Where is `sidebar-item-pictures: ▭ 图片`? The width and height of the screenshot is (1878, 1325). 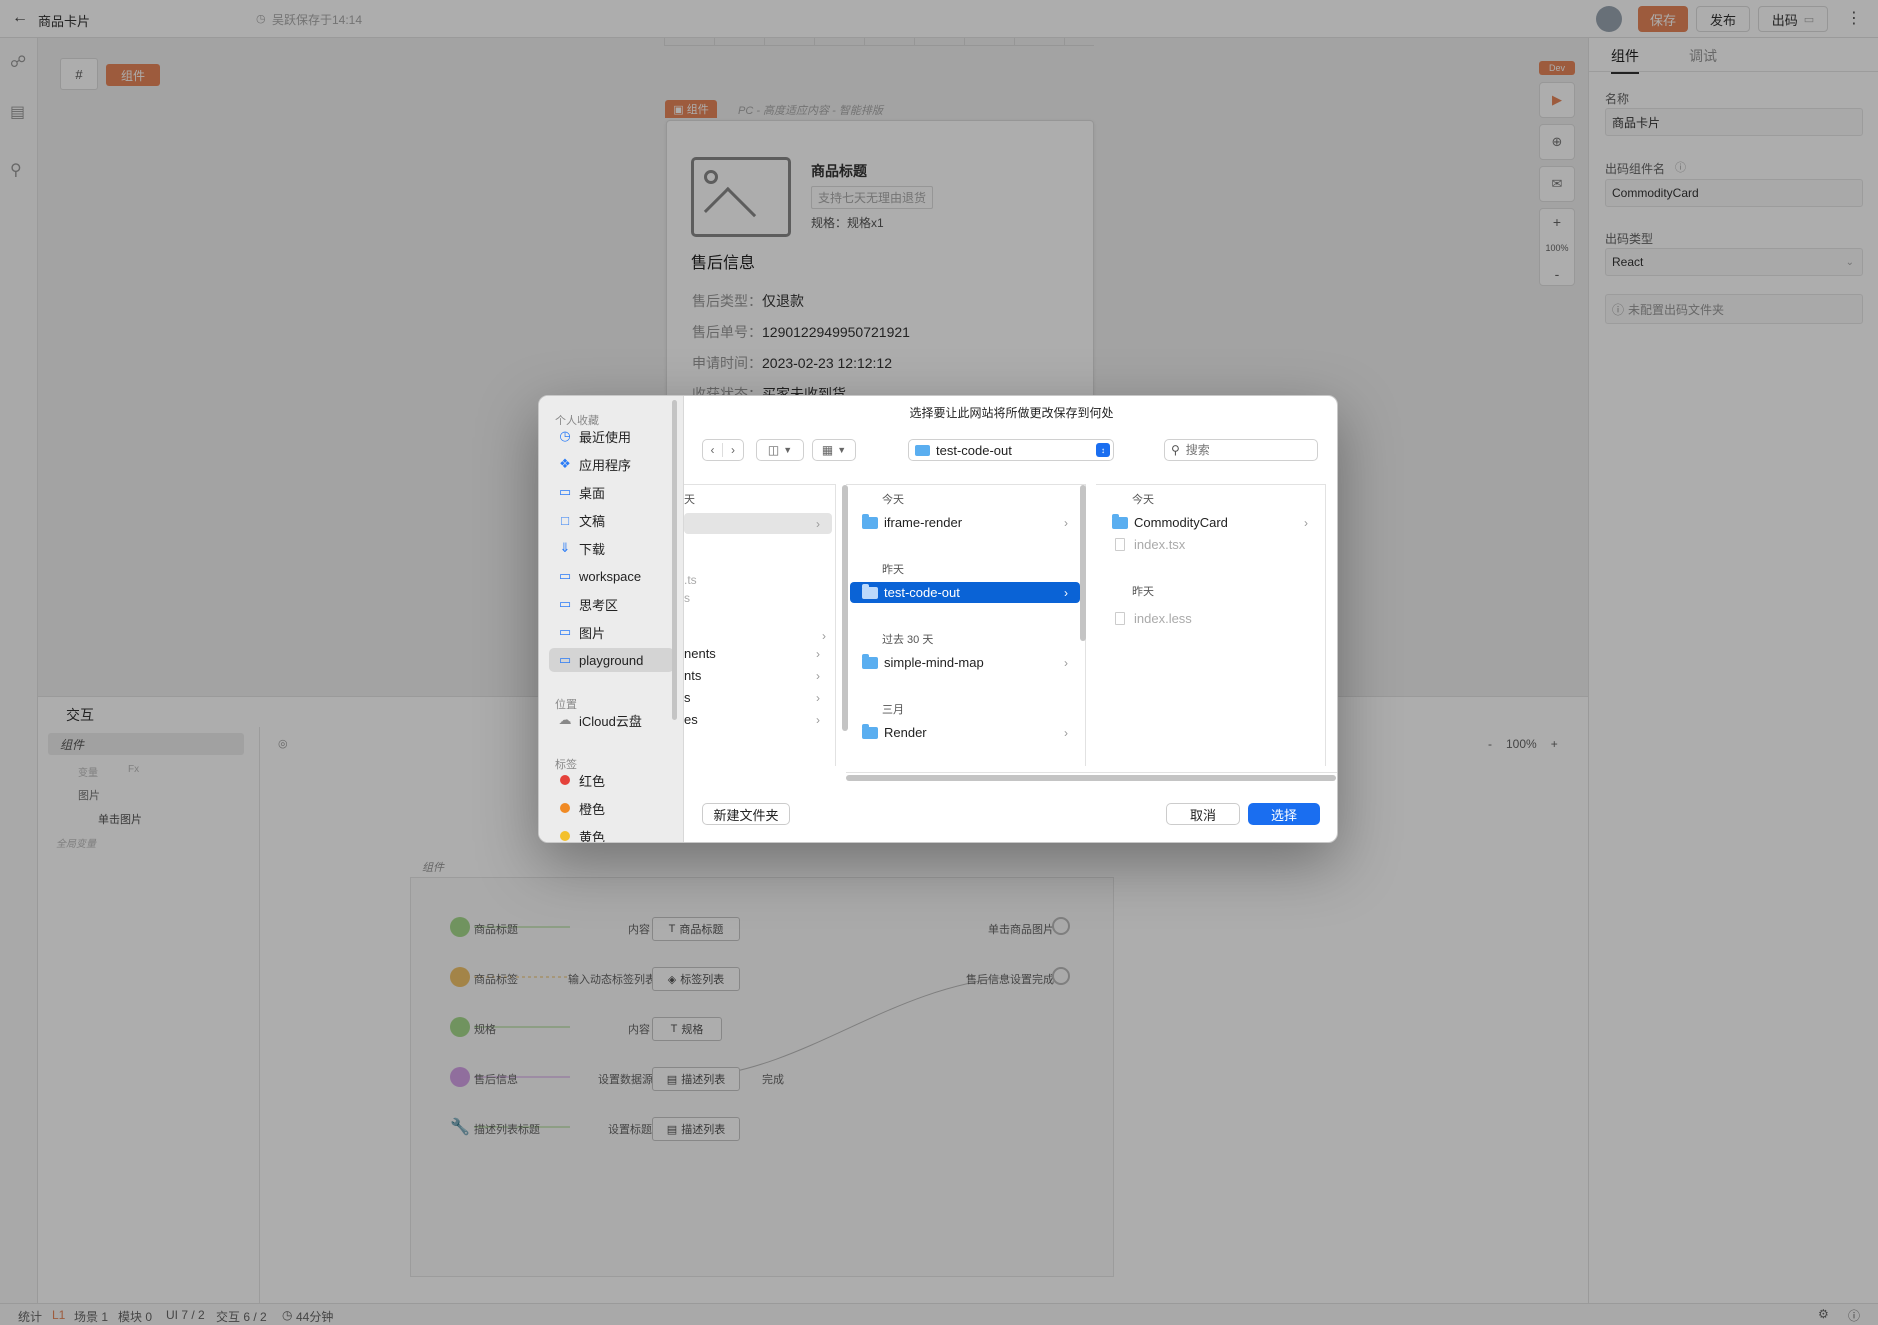
sidebar-item-pictures: ▭ 图片 is located at coordinates (611, 632).